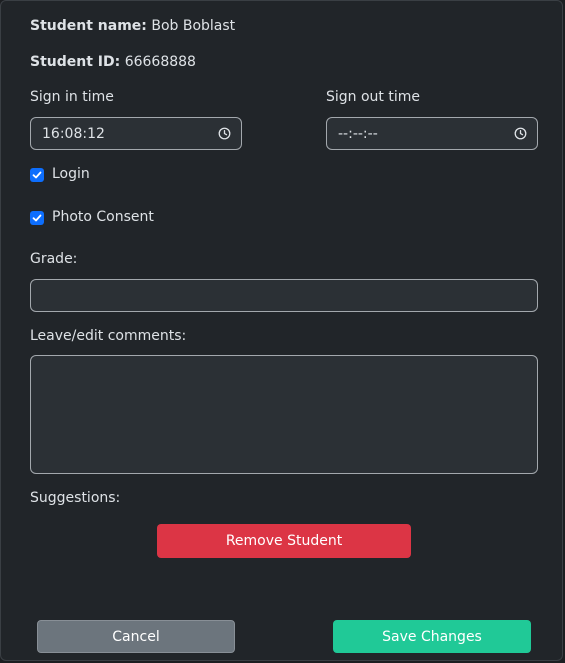 Image resolution: width=565 pixels, height=663 pixels. I want to click on sign-out-time-input: --:--:--, so click(432, 133).